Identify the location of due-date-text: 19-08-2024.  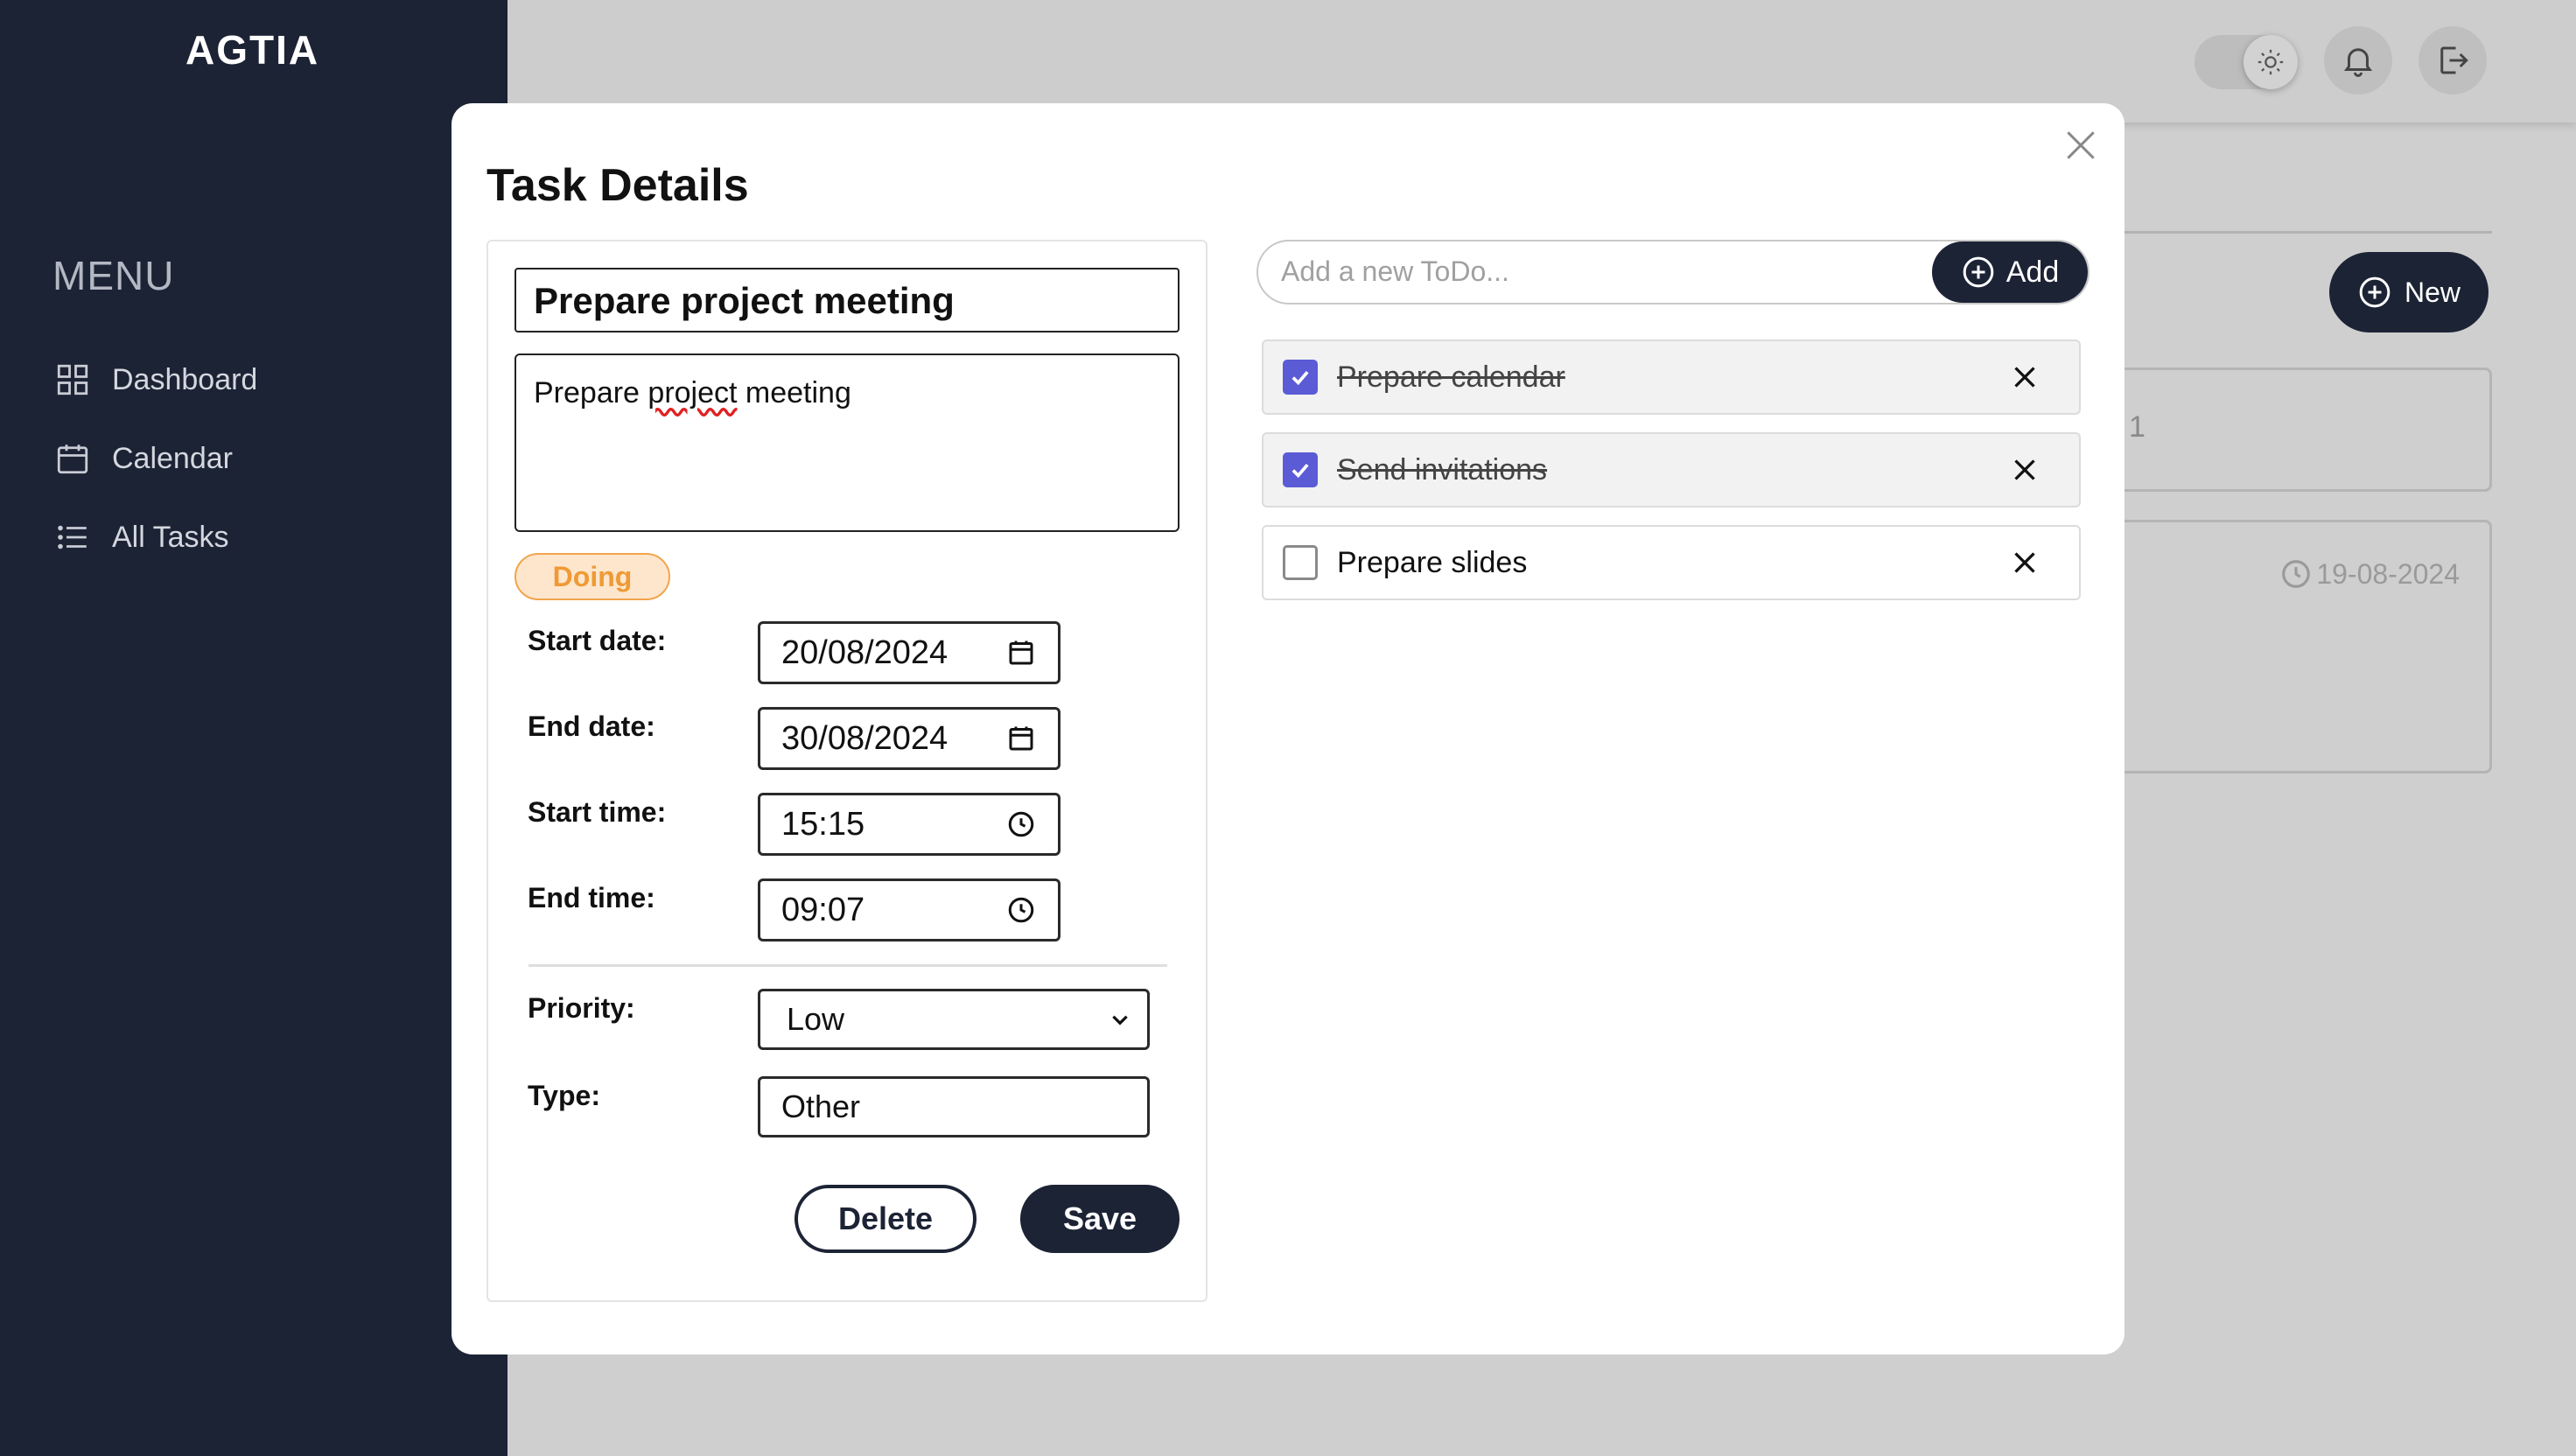
(2388, 573).